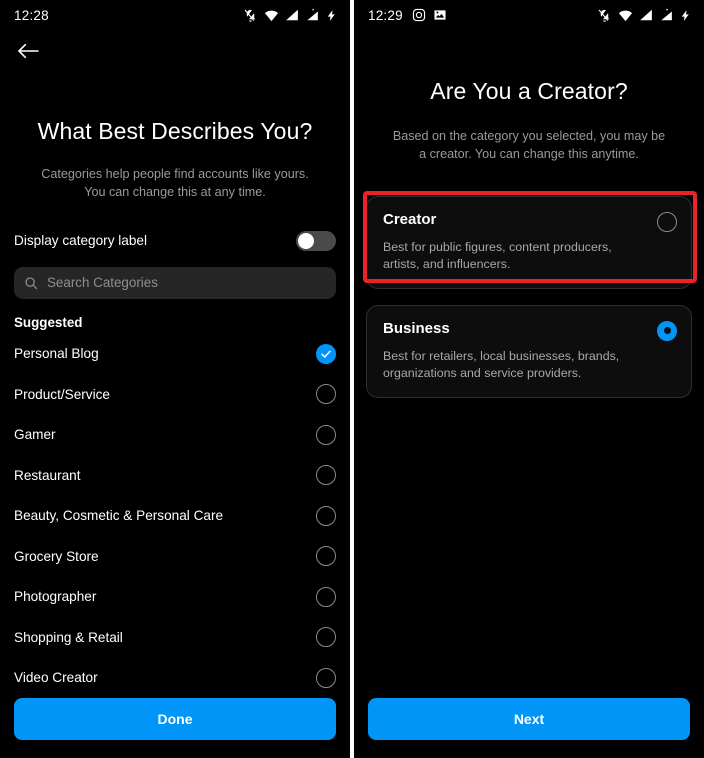 The image size is (704, 758). I want to click on category-label: Restaurant, so click(47, 475).